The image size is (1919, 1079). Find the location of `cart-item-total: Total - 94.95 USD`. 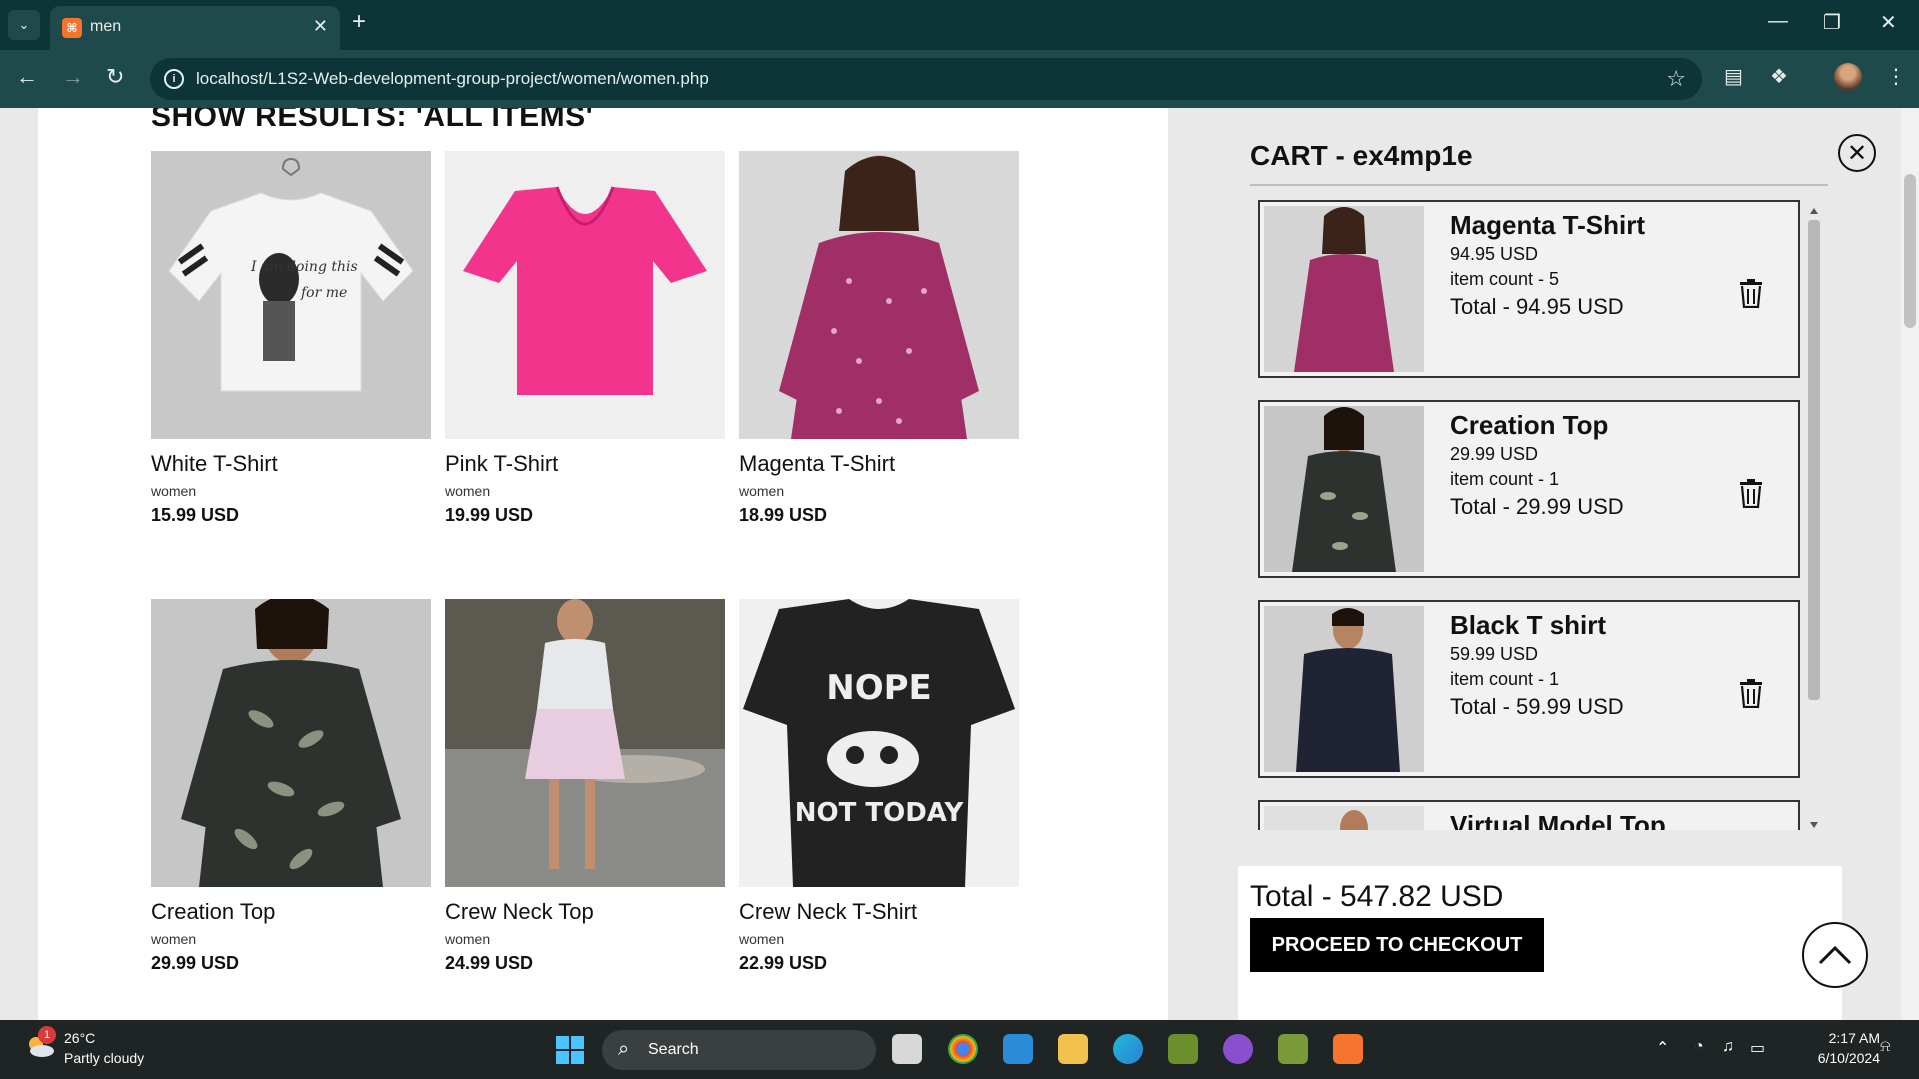

cart-item-total: Total - 94.95 USD is located at coordinates (1537, 306).